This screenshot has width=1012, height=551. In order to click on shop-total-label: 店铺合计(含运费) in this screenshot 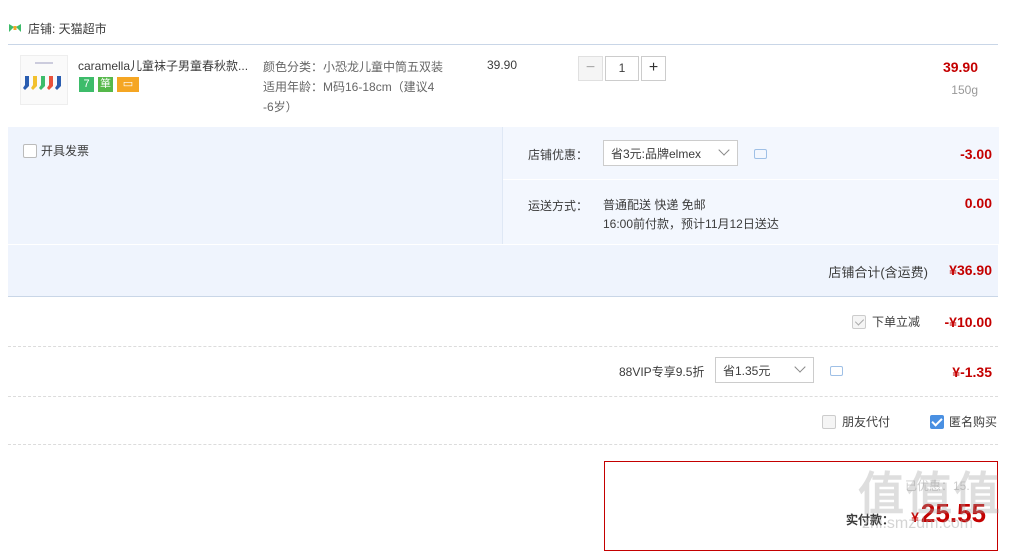, I will do `click(878, 272)`.